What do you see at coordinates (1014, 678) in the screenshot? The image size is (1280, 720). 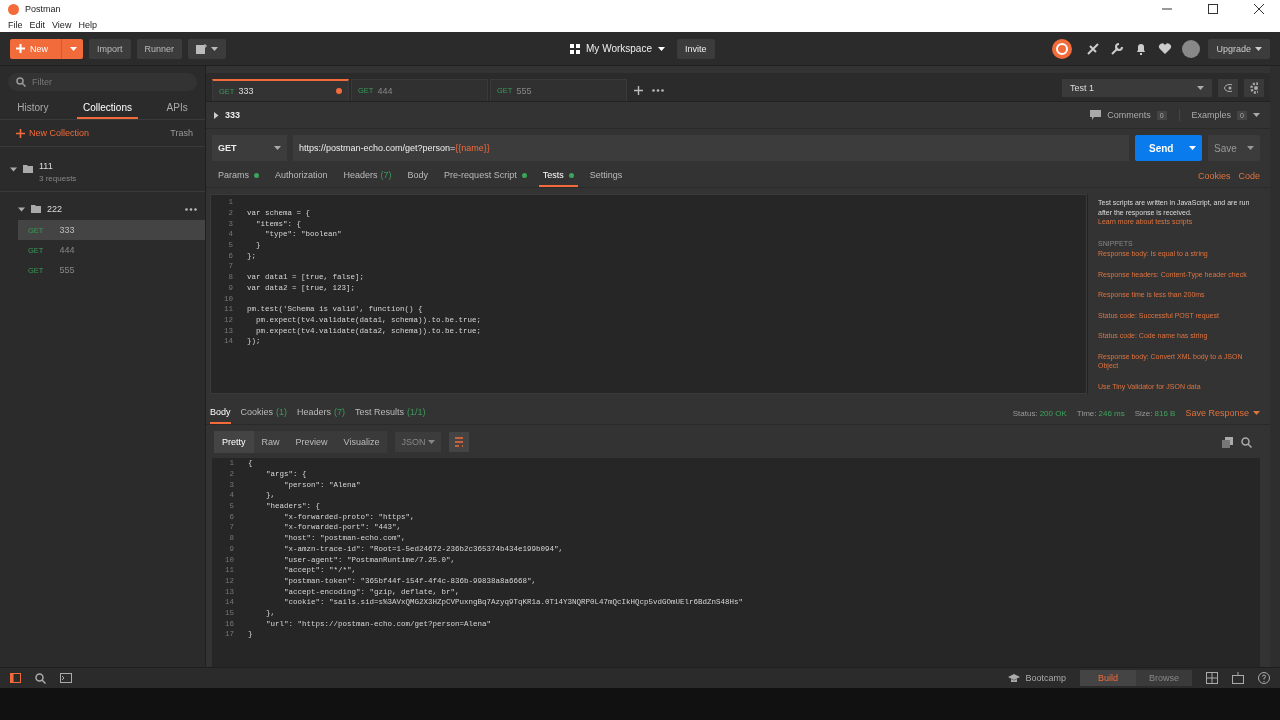 I see `graduation-cap-icon` at bounding box center [1014, 678].